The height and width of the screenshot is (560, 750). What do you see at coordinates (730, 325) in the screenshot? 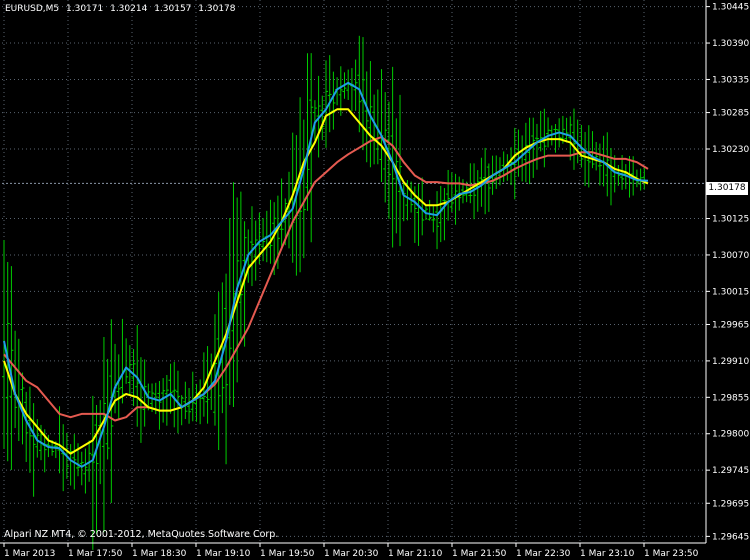
I see `price-tick-label: 1.29965` at bounding box center [730, 325].